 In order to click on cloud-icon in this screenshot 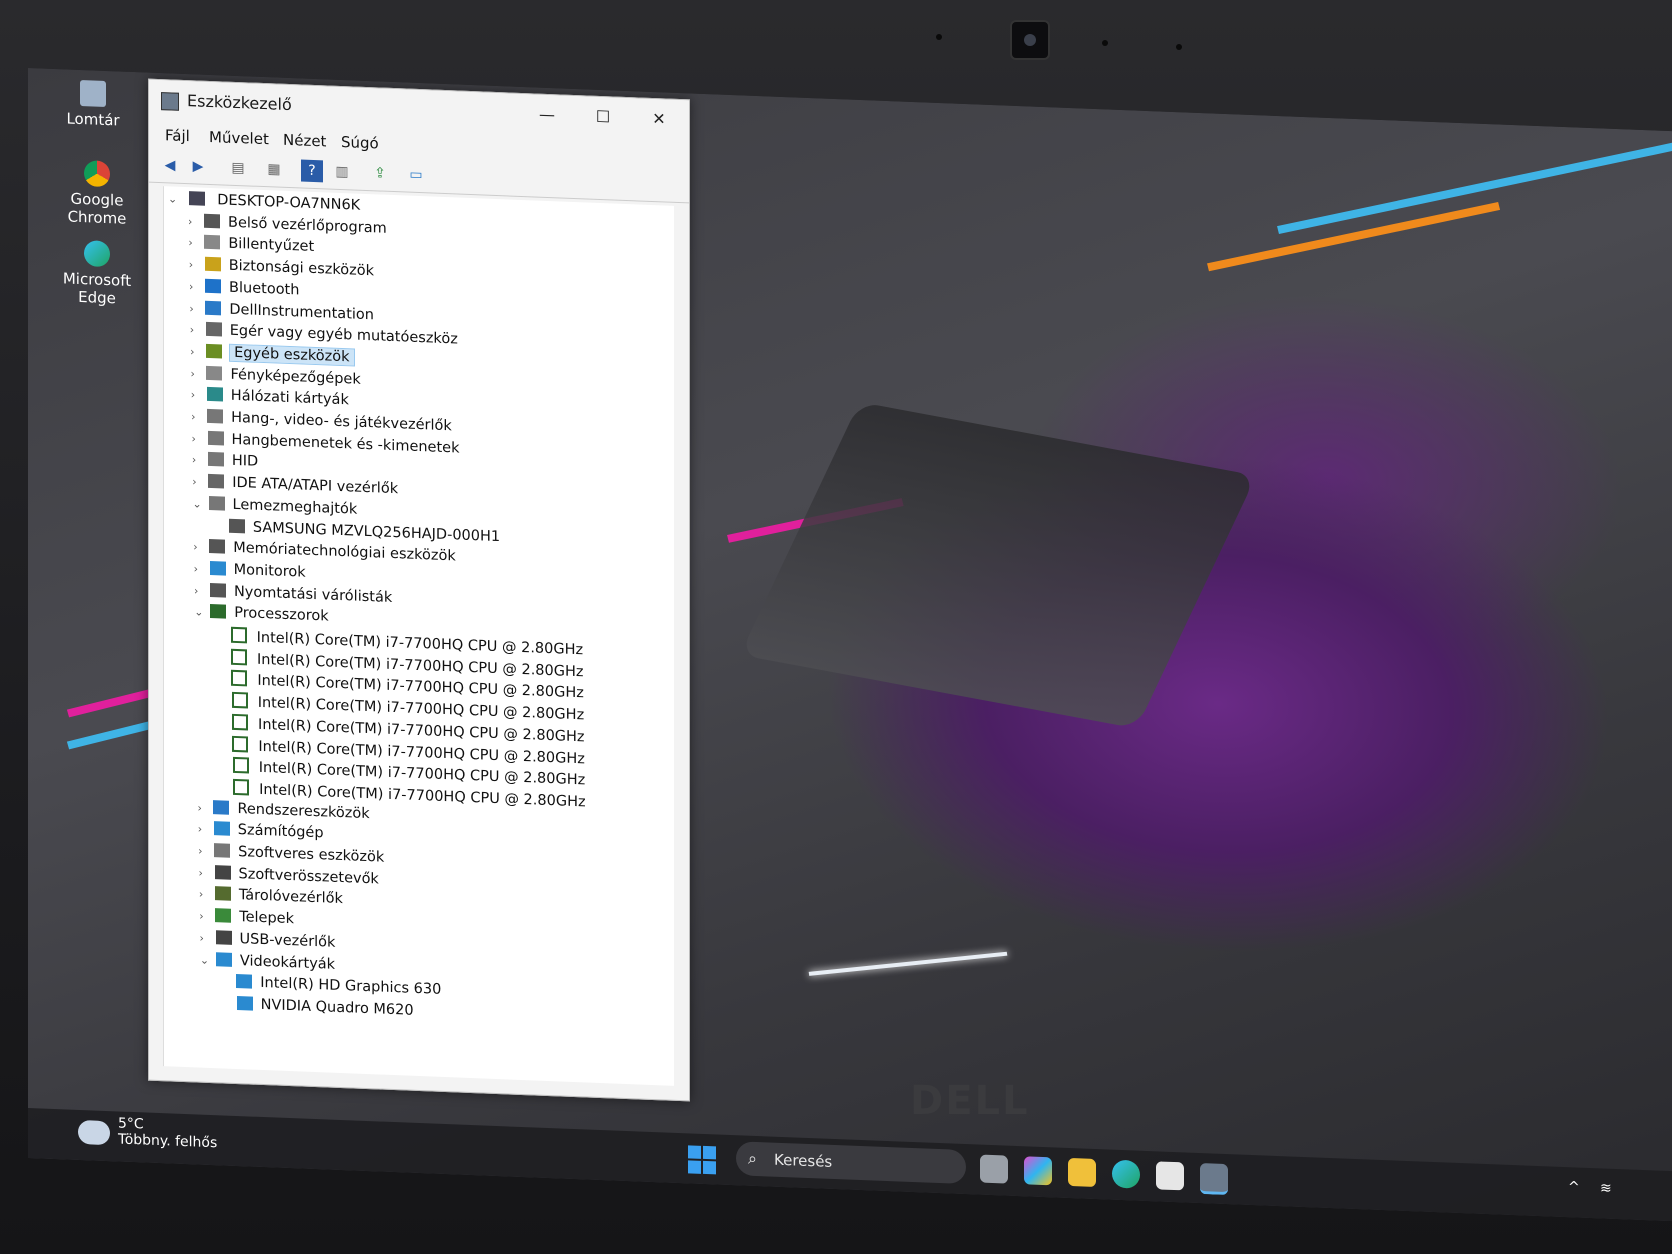, I will do `click(94, 1132)`.